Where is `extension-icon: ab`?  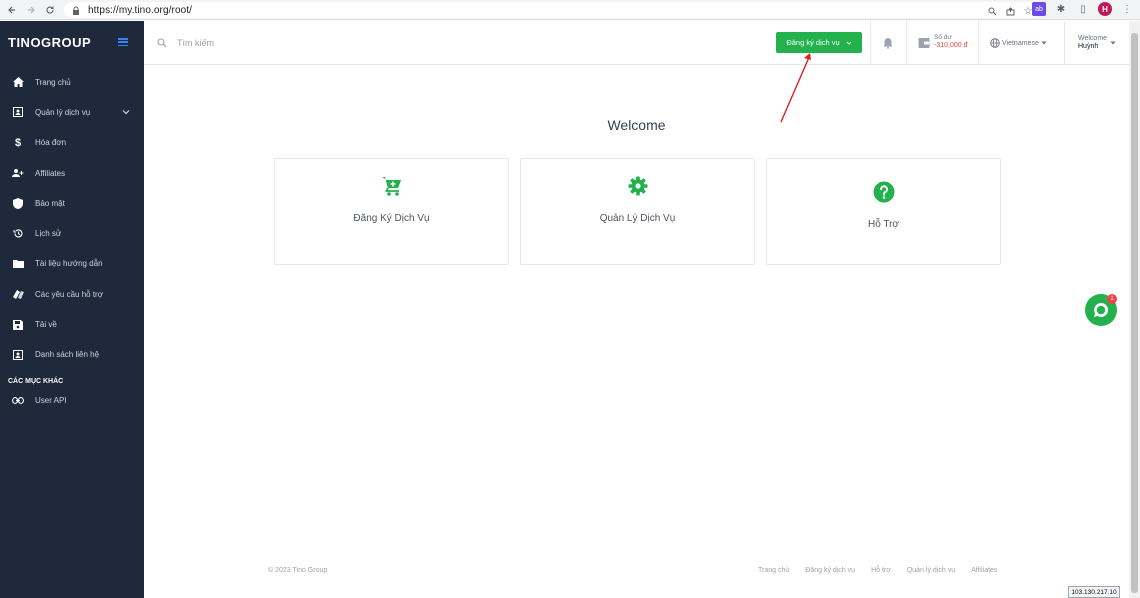
extension-icon: ab is located at coordinates (1039, 9).